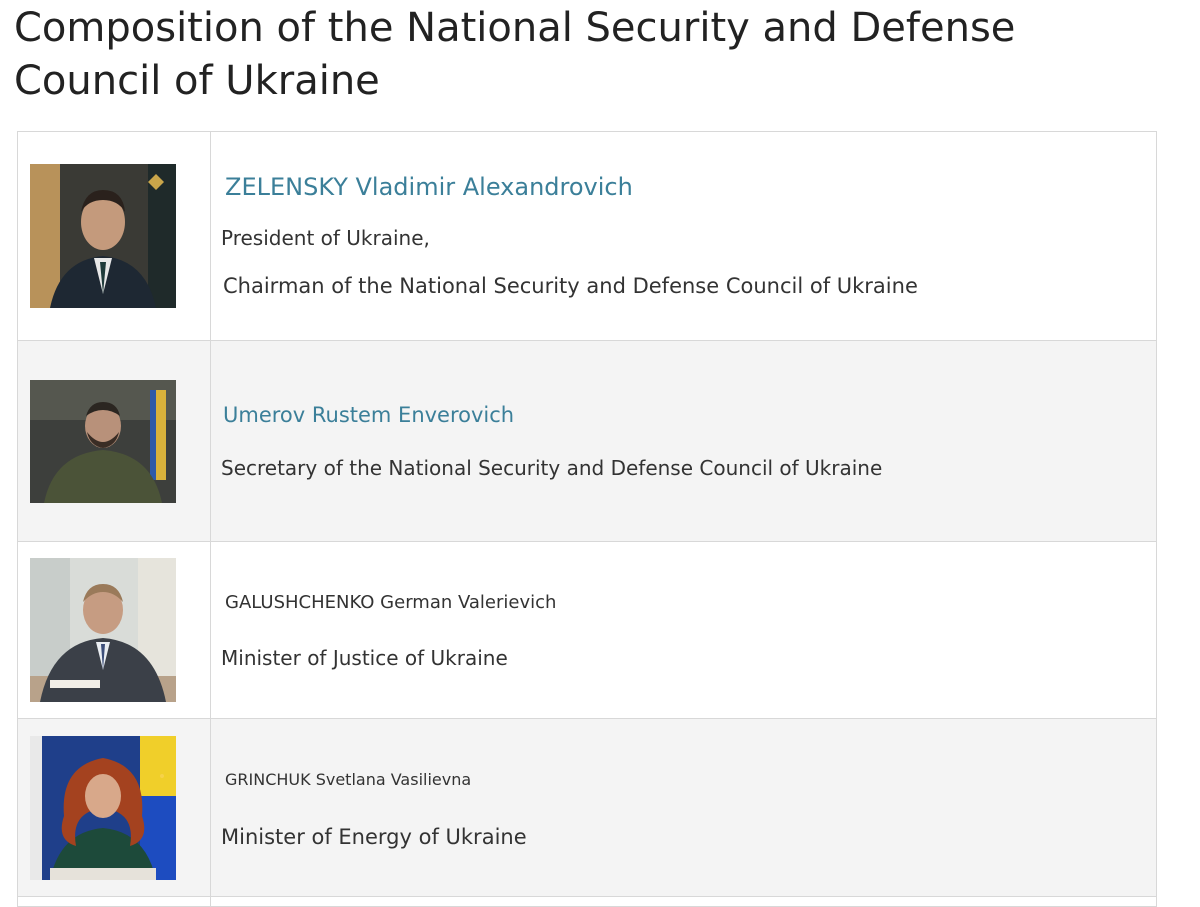  What do you see at coordinates (364, 658) in the screenshot?
I see `member-role: Minister of Justice of Ukraine` at bounding box center [364, 658].